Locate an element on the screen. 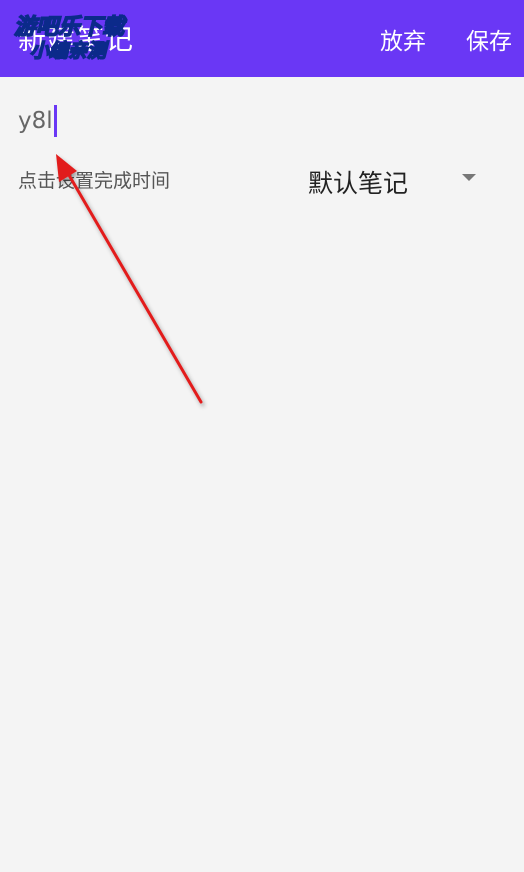 The image size is (524, 872). note-title-value: y8l is located at coordinates (35, 121).